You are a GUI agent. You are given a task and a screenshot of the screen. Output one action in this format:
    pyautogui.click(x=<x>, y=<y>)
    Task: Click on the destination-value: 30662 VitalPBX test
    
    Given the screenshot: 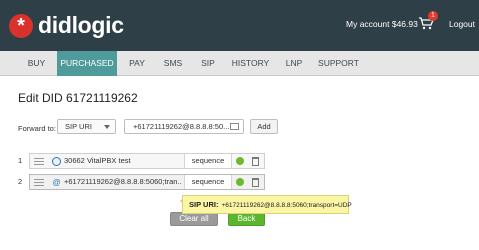 What is the action you would take?
    pyautogui.click(x=97, y=160)
    